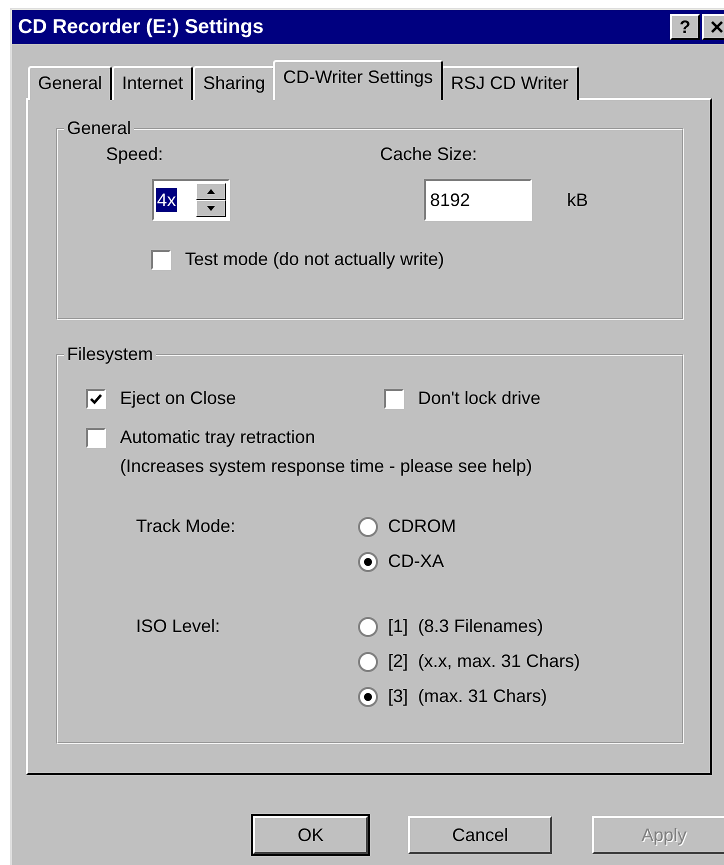 The height and width of the screenshot is (865, 724). What do you see at coordinates (466, 626) in the screenshot?
I see `radio-label: [1] (8.3 Filenames)` at bounding box center [466, 626].